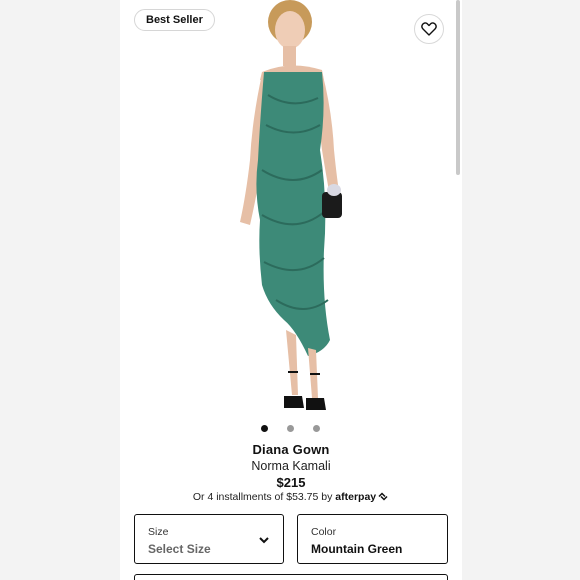 Image resolution: width=580 pixels, height=580 pixels. I want to click on afterpay-logo: afterpay, so click(355, 497).